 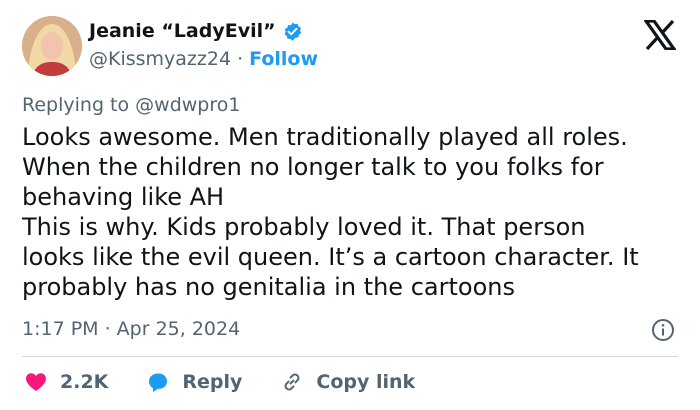 I want to click on avatar, so click(x=52, y=46).